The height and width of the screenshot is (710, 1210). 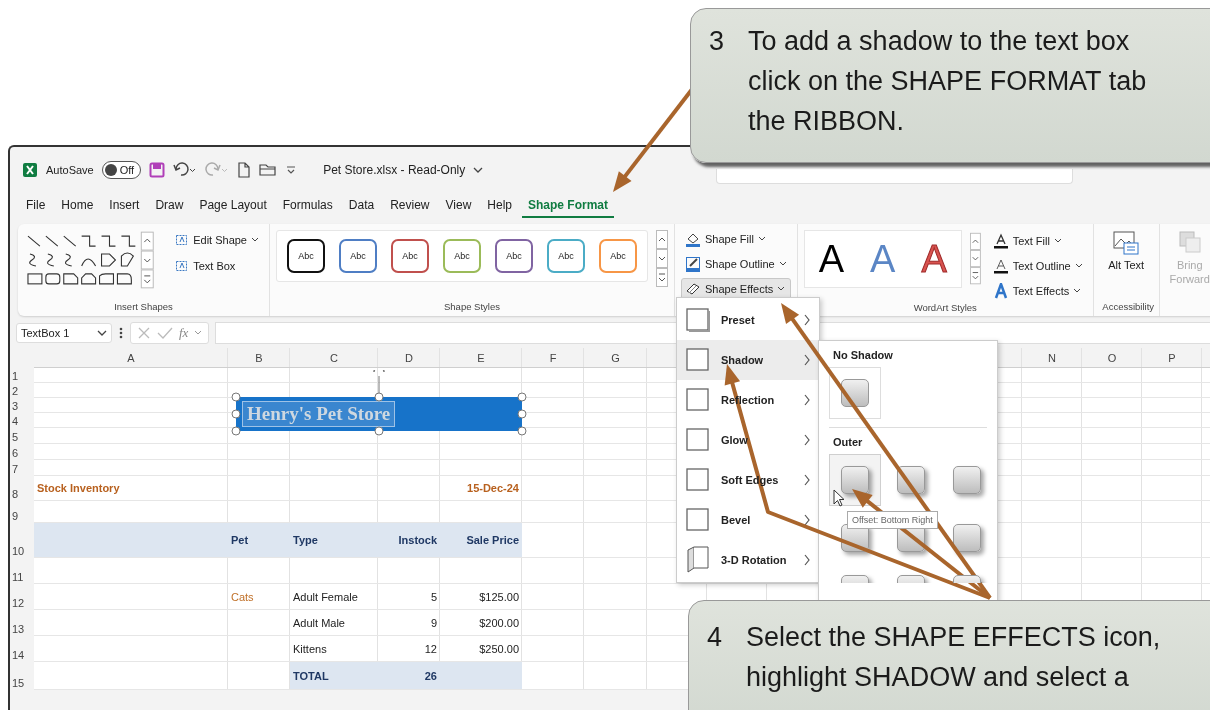 I want to click on alt-text-button: Alt Text, so click(x=1126, y=251).